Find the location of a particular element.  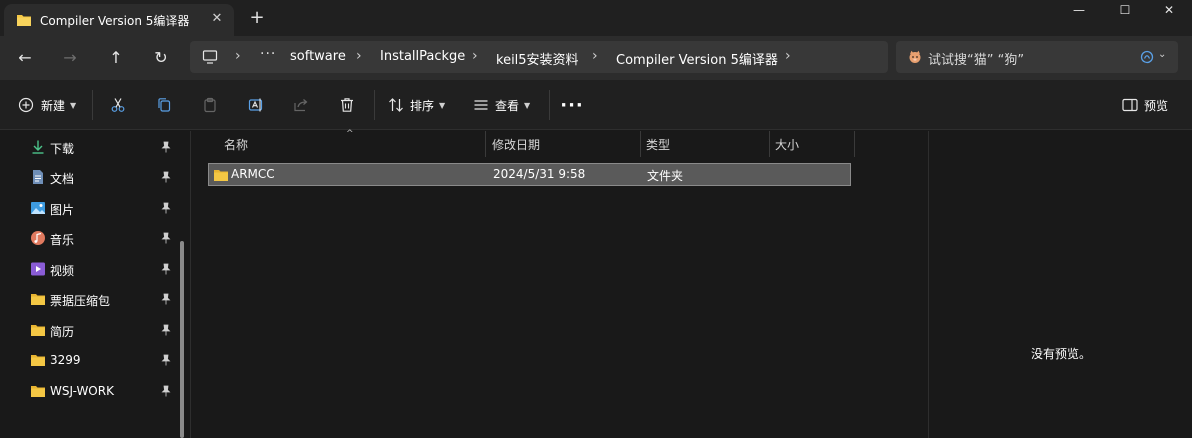

title-bar: Compiler Version 5编译器 ✕ + — ☐ ✕ is located at coordinates (596, 18).